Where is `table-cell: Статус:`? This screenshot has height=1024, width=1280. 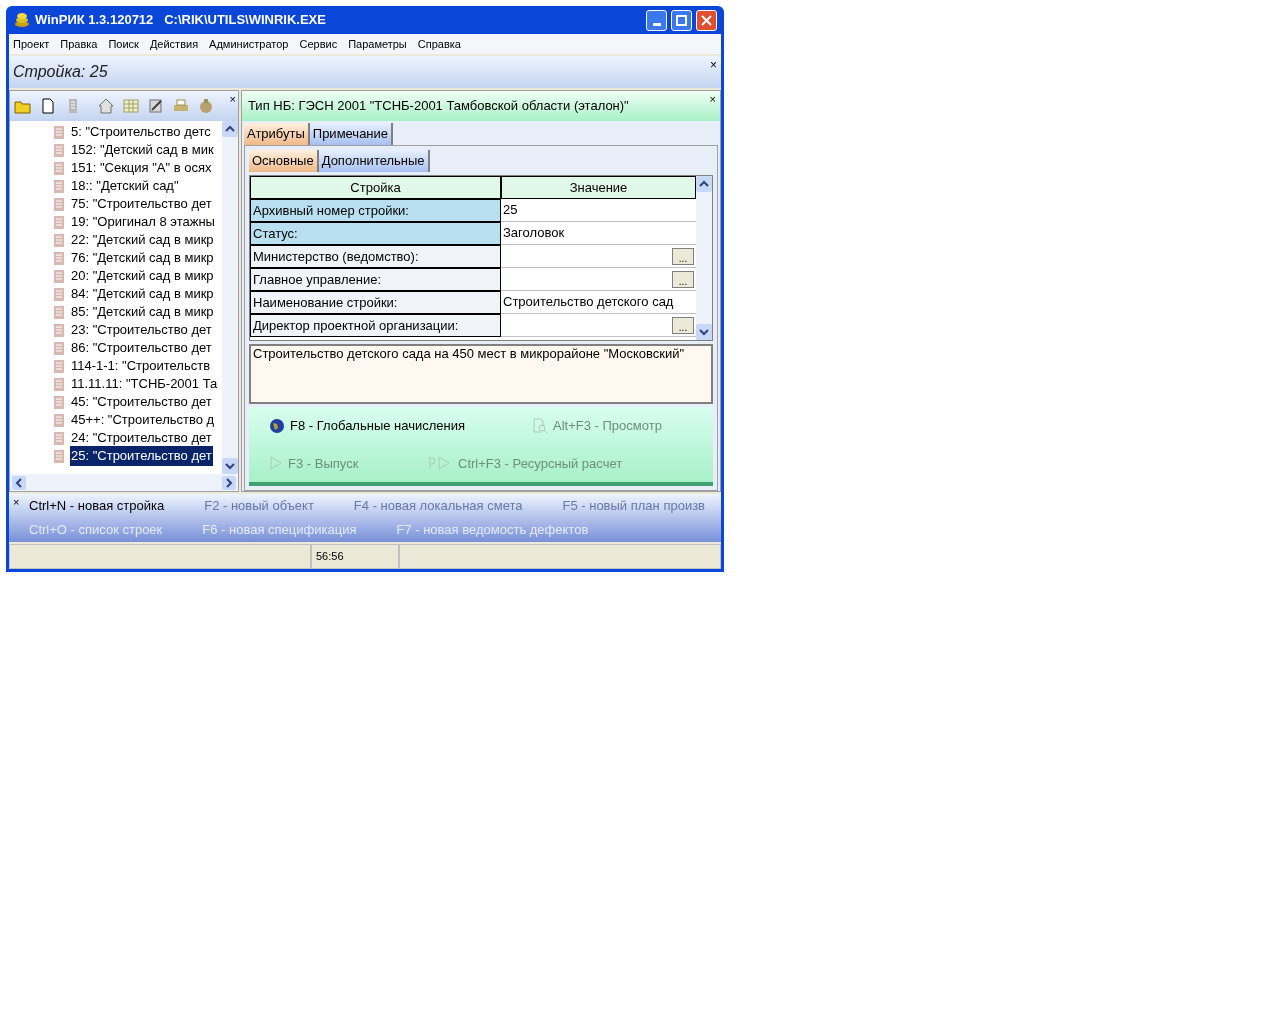 table-cell: Статус: is located at coordinates (375, 233).